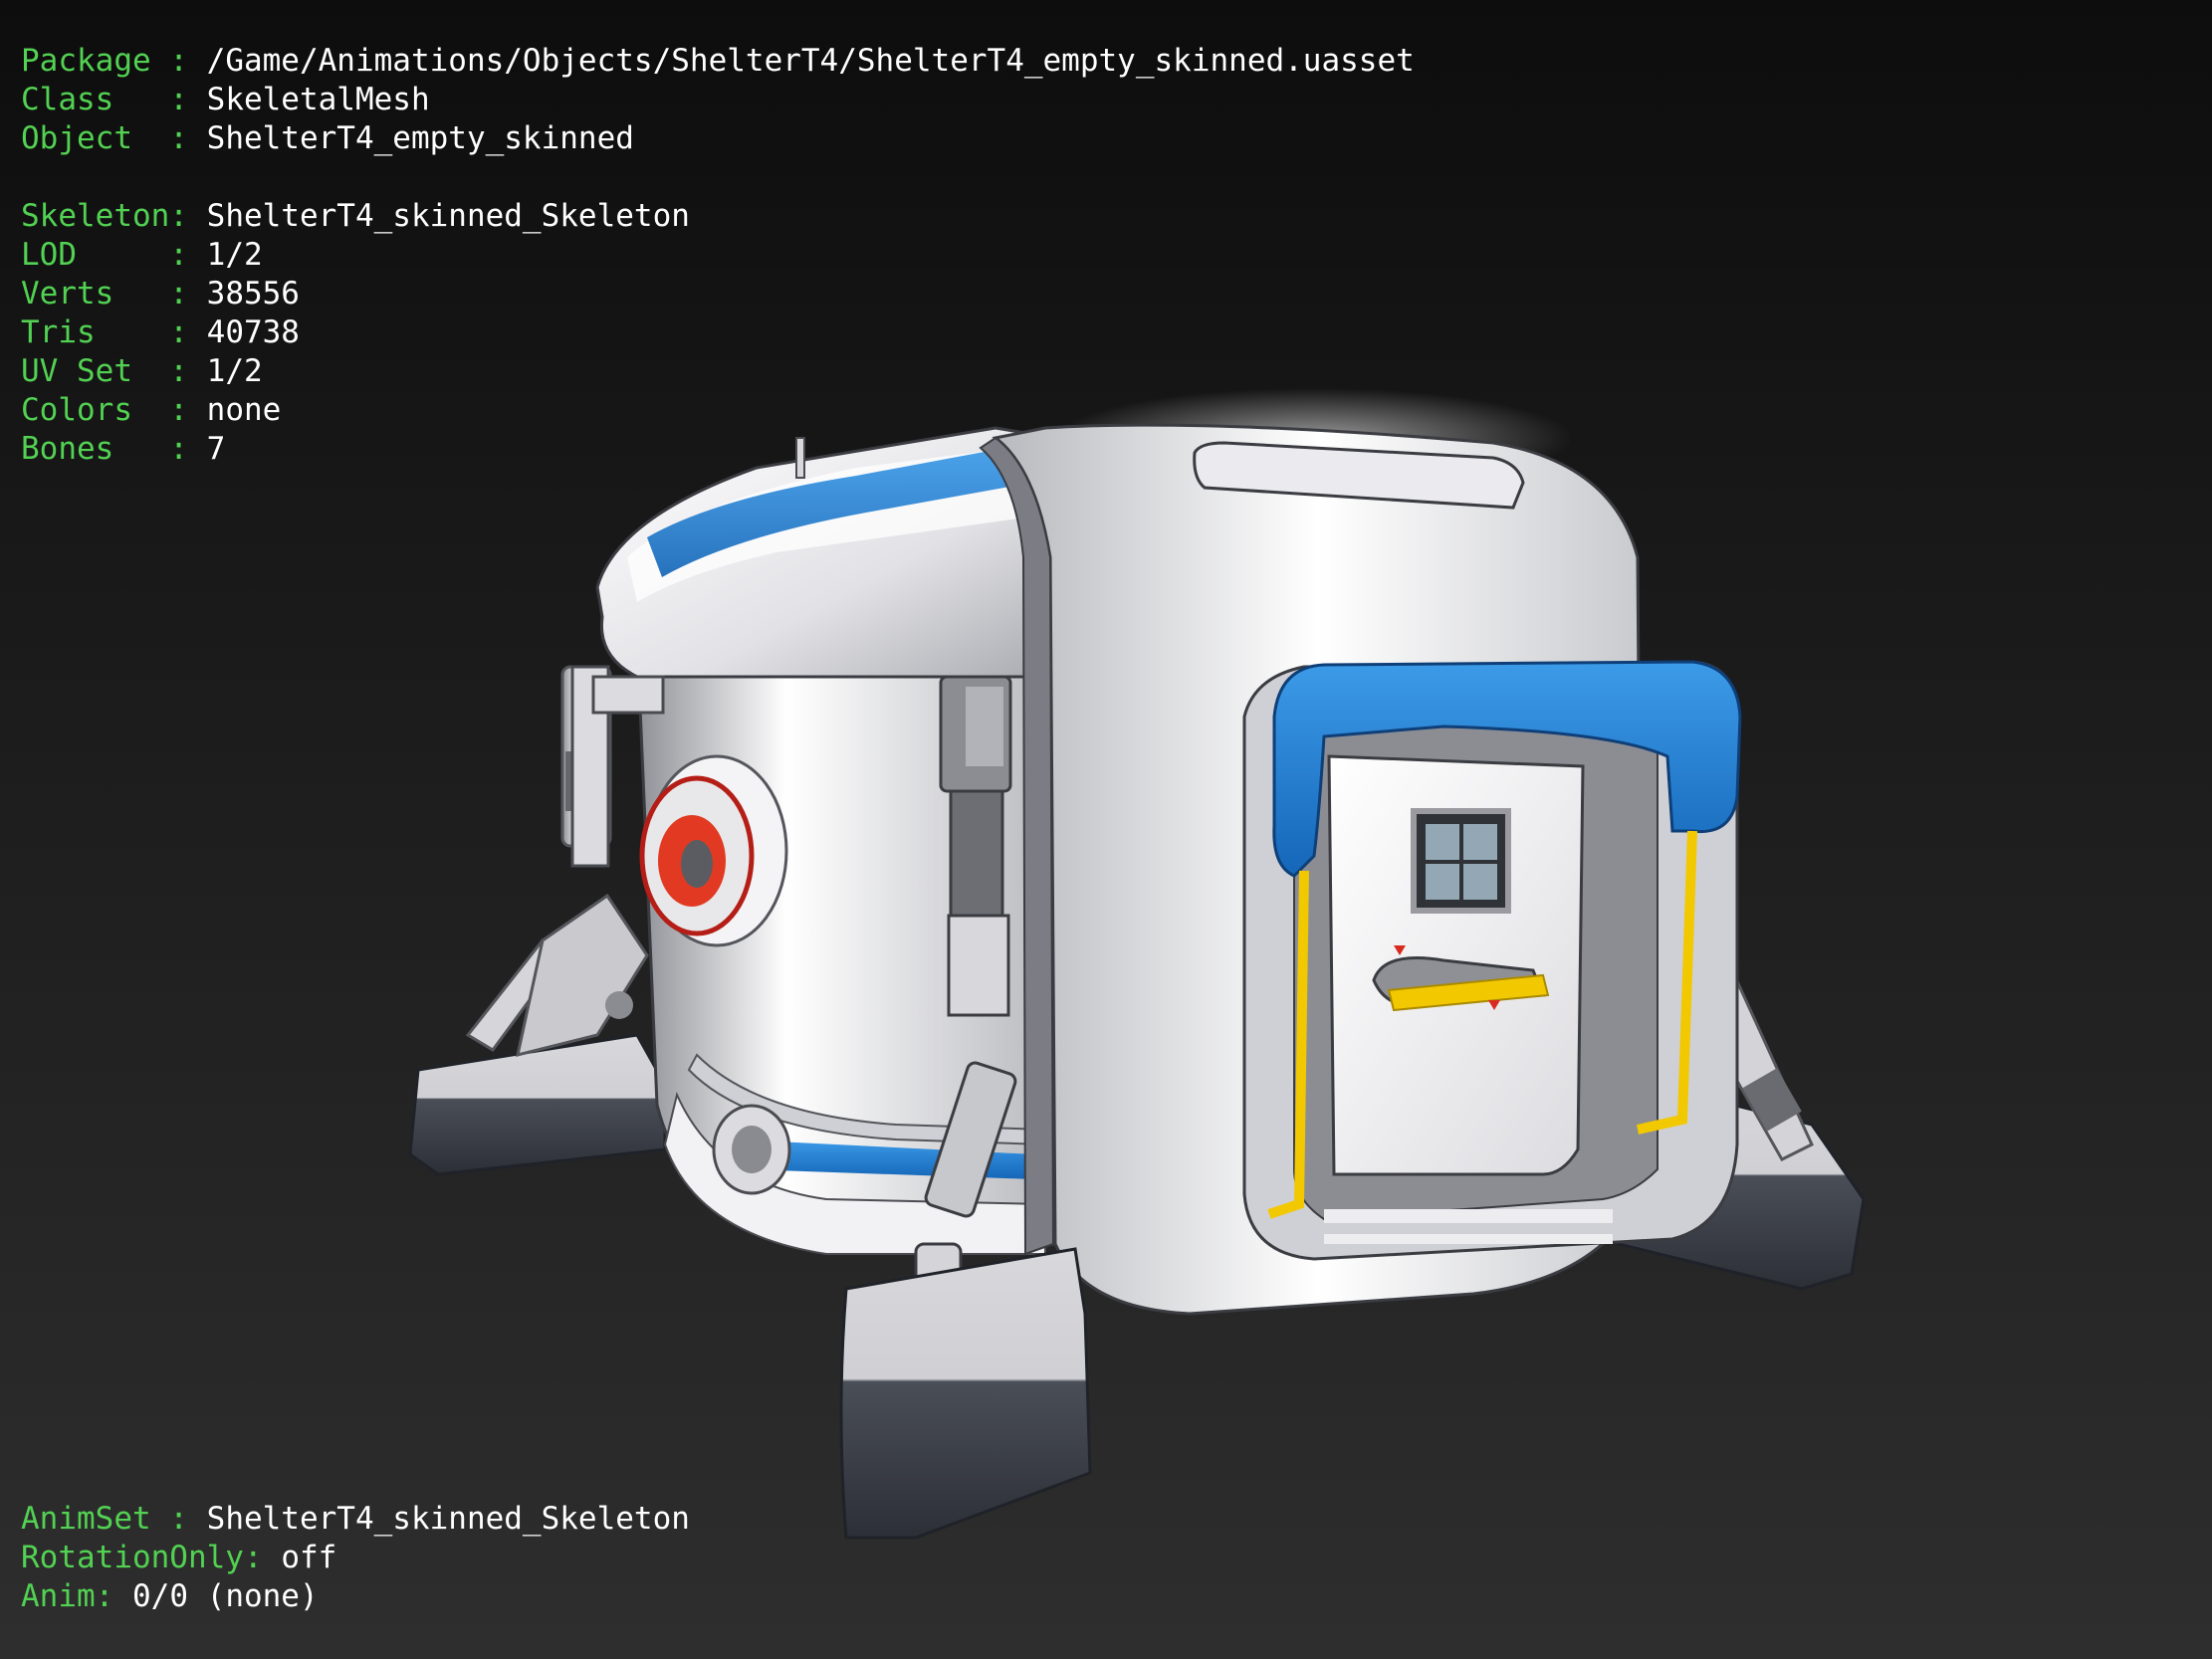 The height and width of the screenshot is (1659, 2212). I want to click on uvset-value: 1/2, so click(234, 371).